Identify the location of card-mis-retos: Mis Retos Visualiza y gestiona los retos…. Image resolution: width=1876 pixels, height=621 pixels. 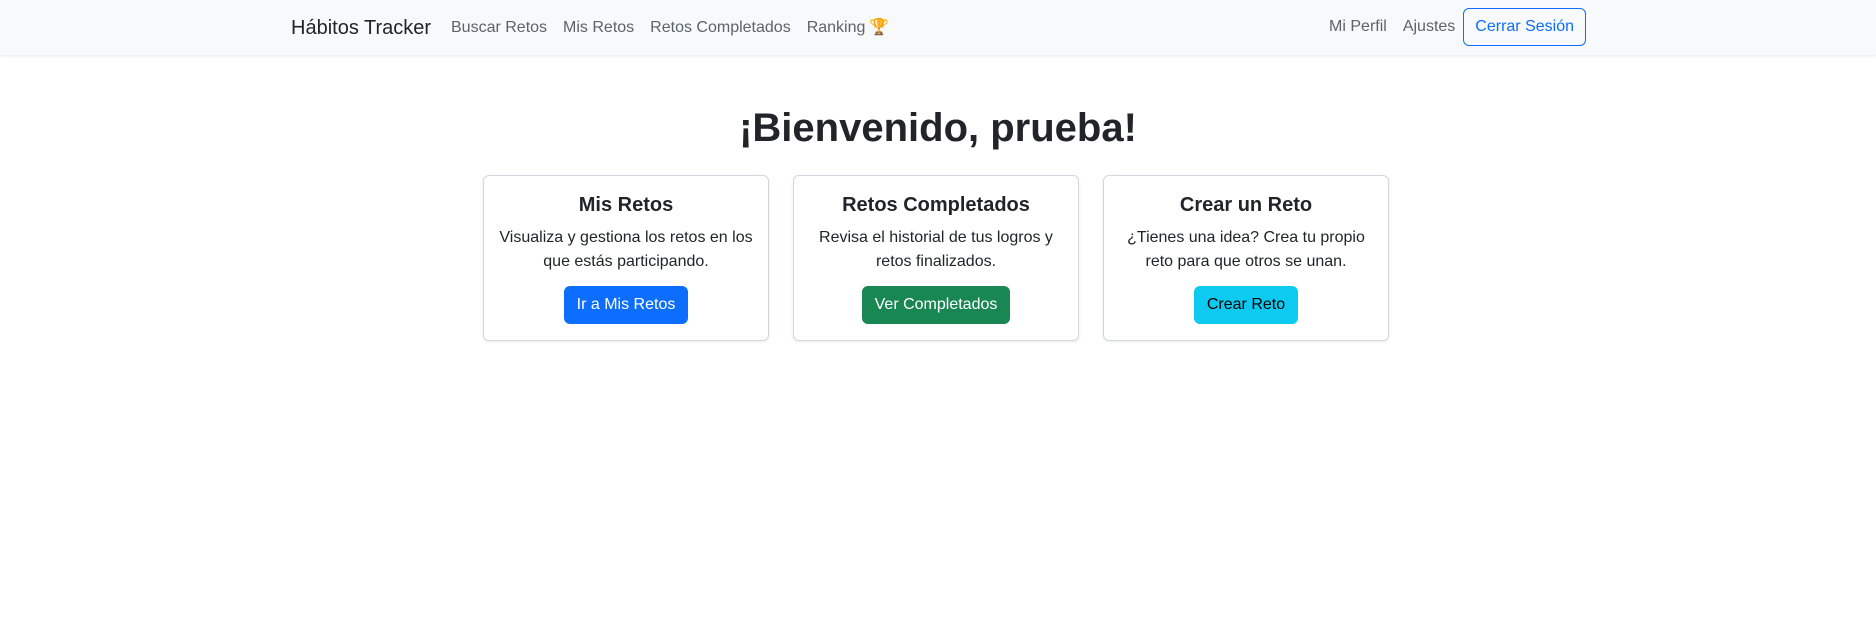
(626, 258).